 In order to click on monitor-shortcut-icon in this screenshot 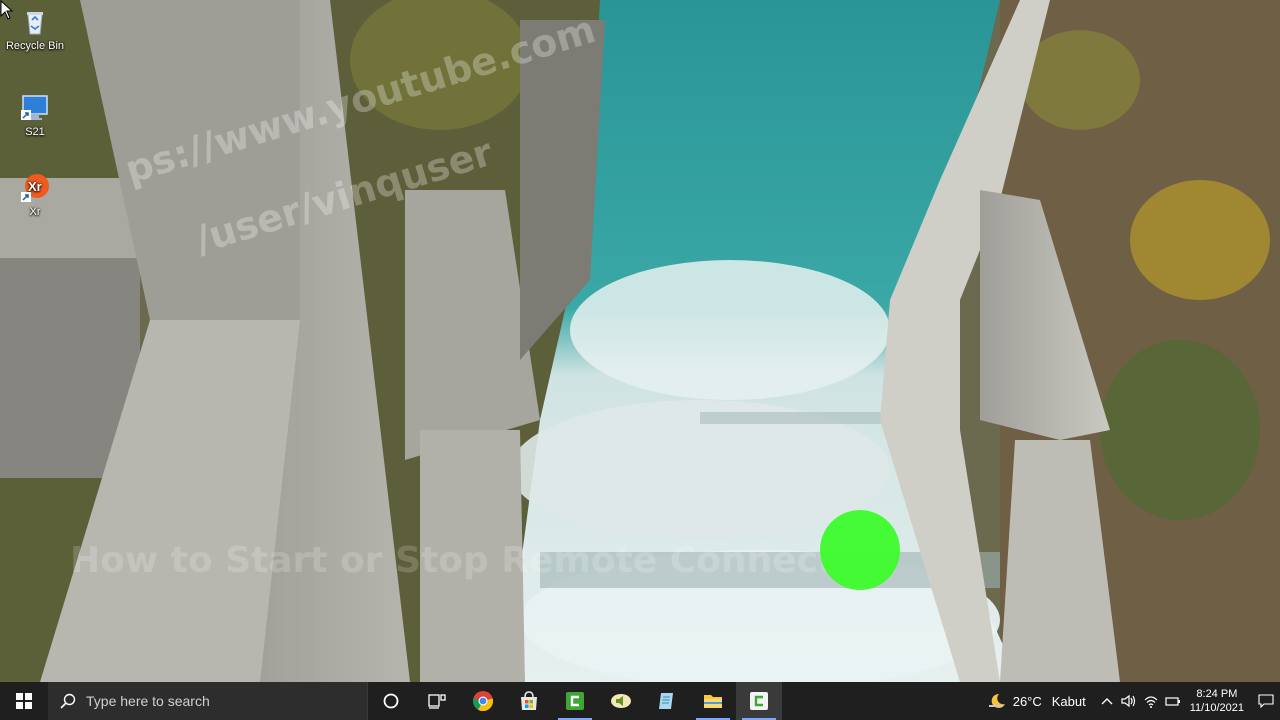, I will do `click(34, 107)`.